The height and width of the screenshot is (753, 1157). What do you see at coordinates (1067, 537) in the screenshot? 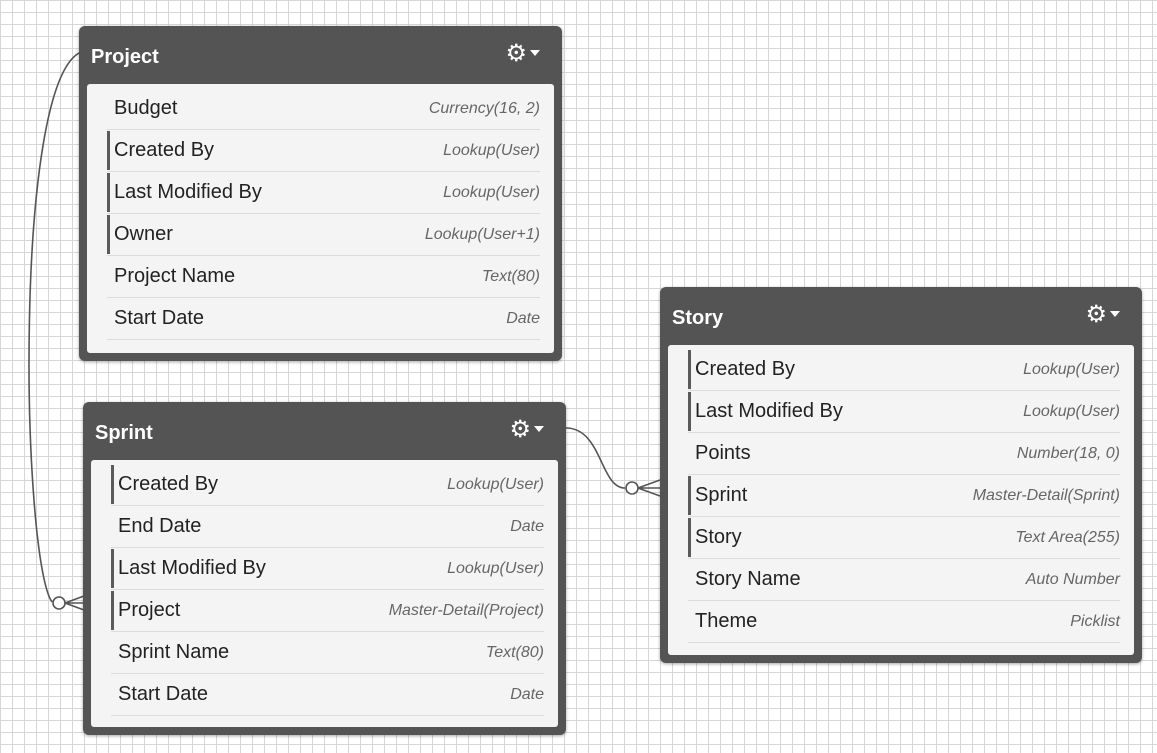
I see `field-type: Text Area(255)` at bounding box center [1067, 537].